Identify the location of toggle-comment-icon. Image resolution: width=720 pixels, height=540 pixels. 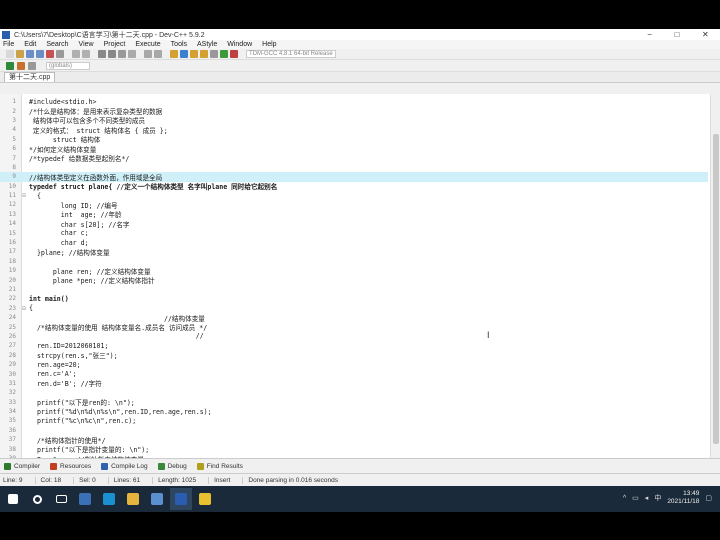
(148, 54).